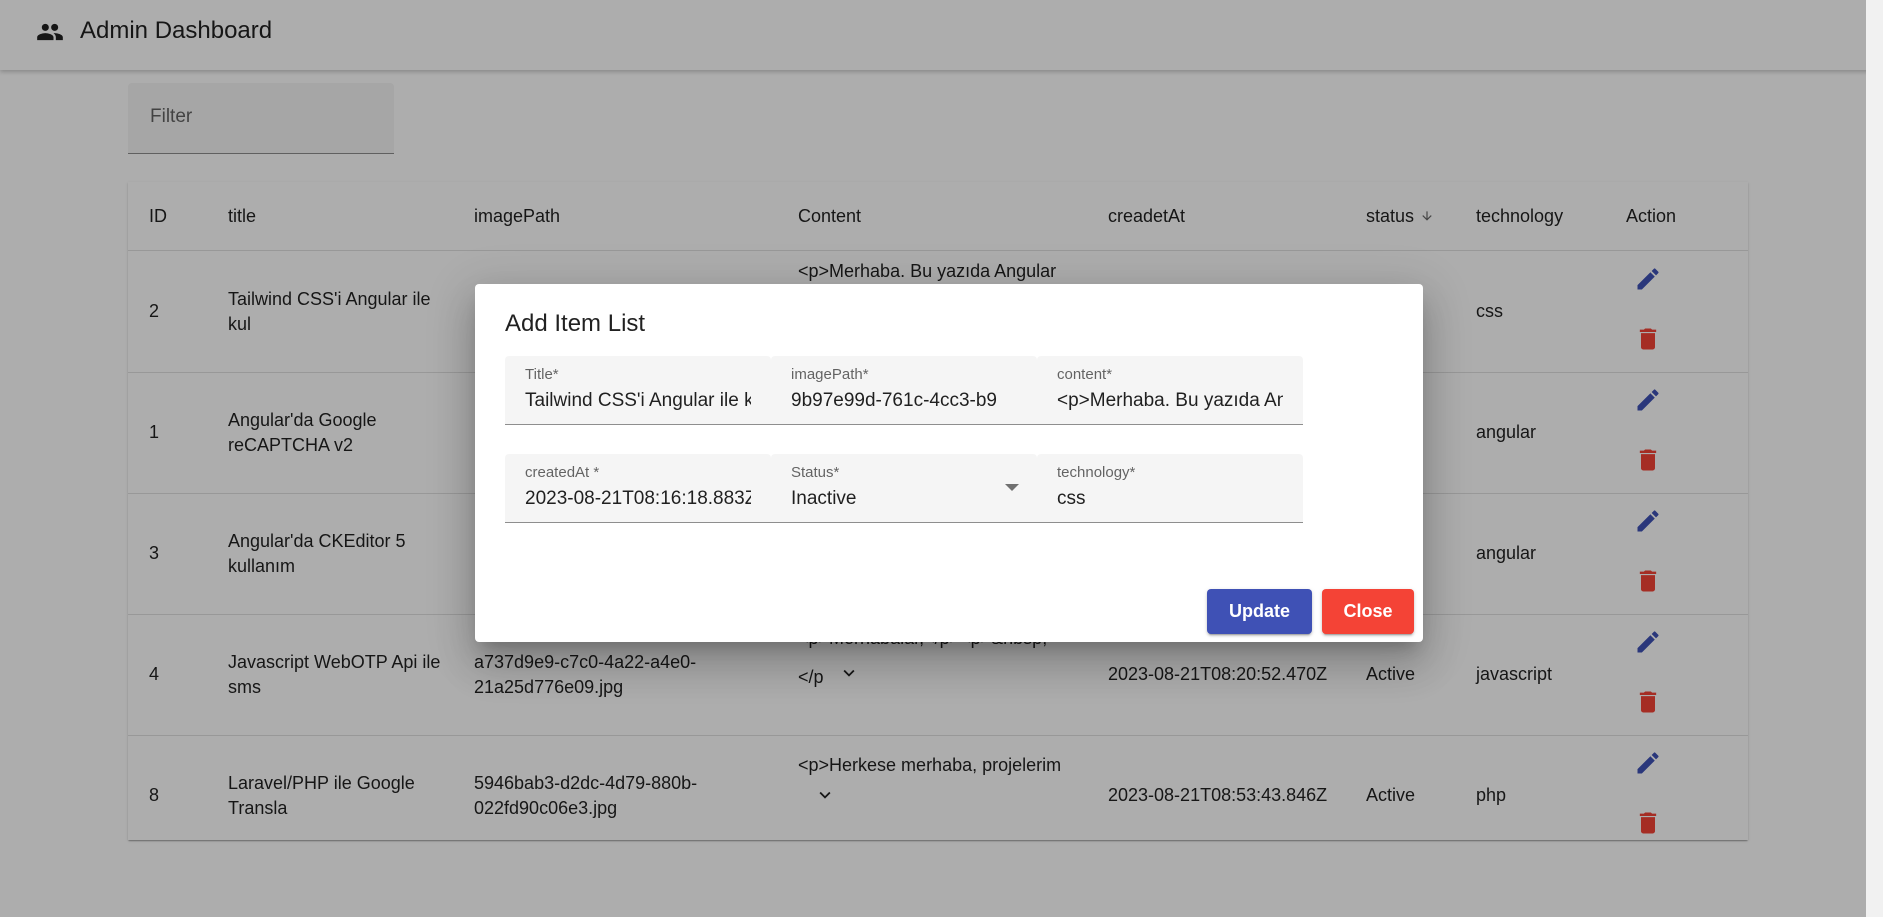 This screenshot has height=917, width=1883. What do you see at coordinates (1874, 458) in the screenshot?
I see `page-scrollbar` at bounding box center [1874, 458].